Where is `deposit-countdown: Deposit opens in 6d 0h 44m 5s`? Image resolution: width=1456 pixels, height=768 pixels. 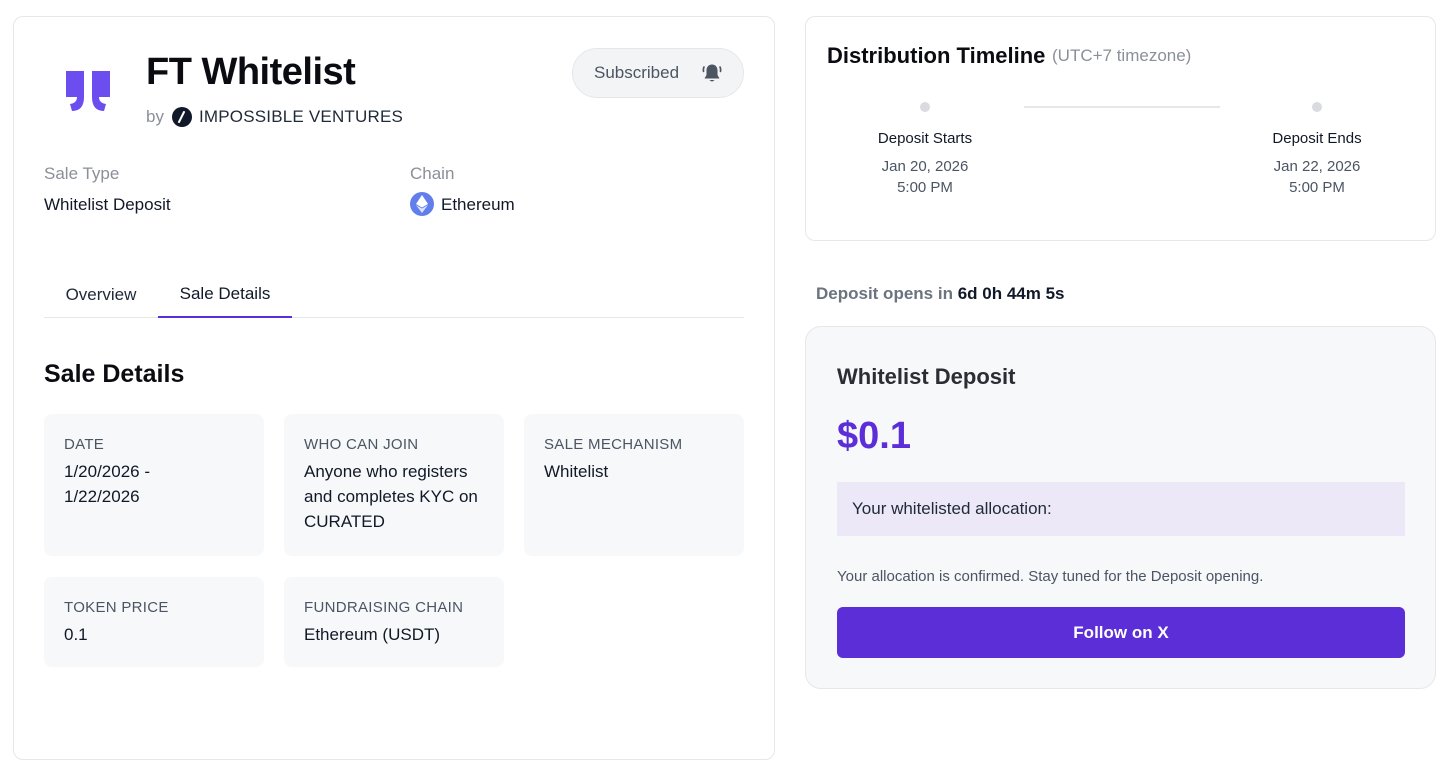
deposit-countdown: Deposit opens in 6d 0h 44m 5s is located at coordinates (940, 294).